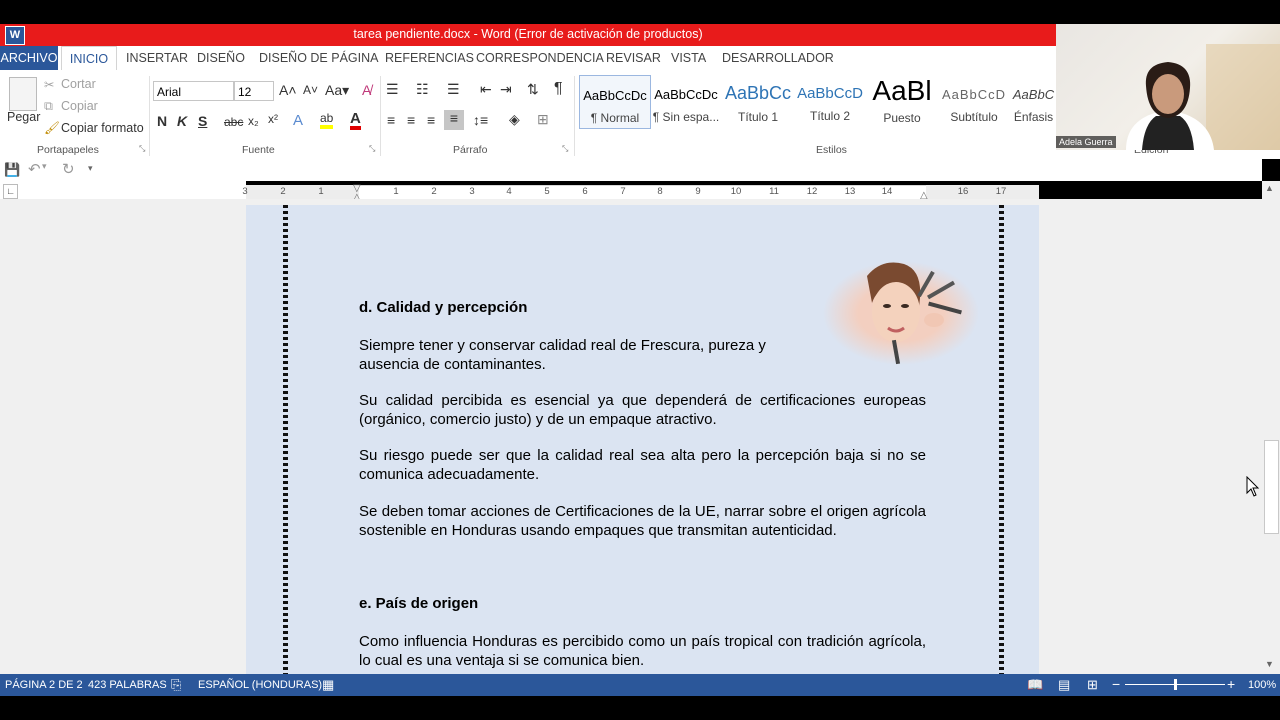  I want to click on zoom-out-icon: −, so click(1116, 684).